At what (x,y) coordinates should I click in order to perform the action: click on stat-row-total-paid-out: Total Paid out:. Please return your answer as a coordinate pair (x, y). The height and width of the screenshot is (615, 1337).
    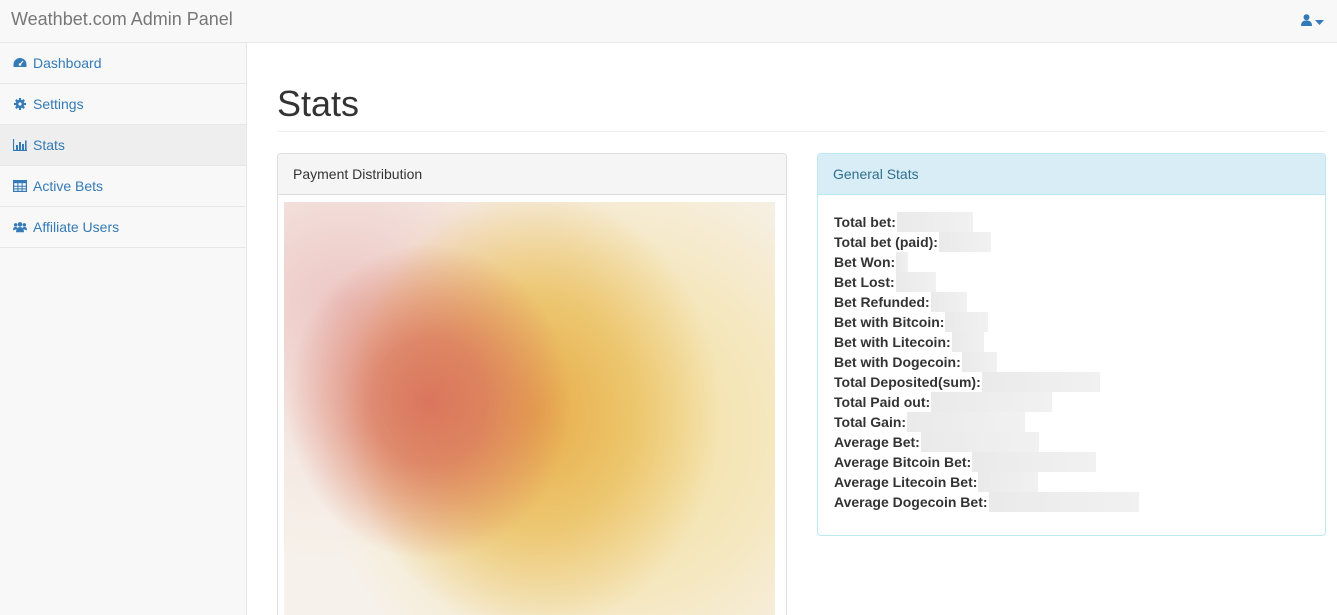
    Looking at the image, I should click on (986, 402).